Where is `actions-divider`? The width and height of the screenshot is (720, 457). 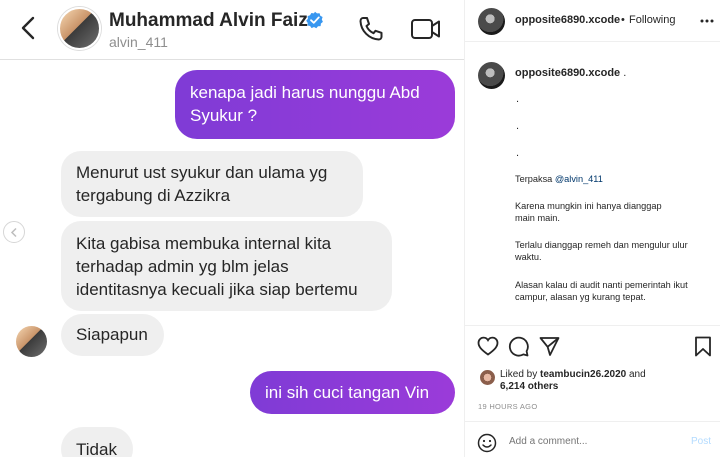 actions-divider is located at coordinates (592, 325).